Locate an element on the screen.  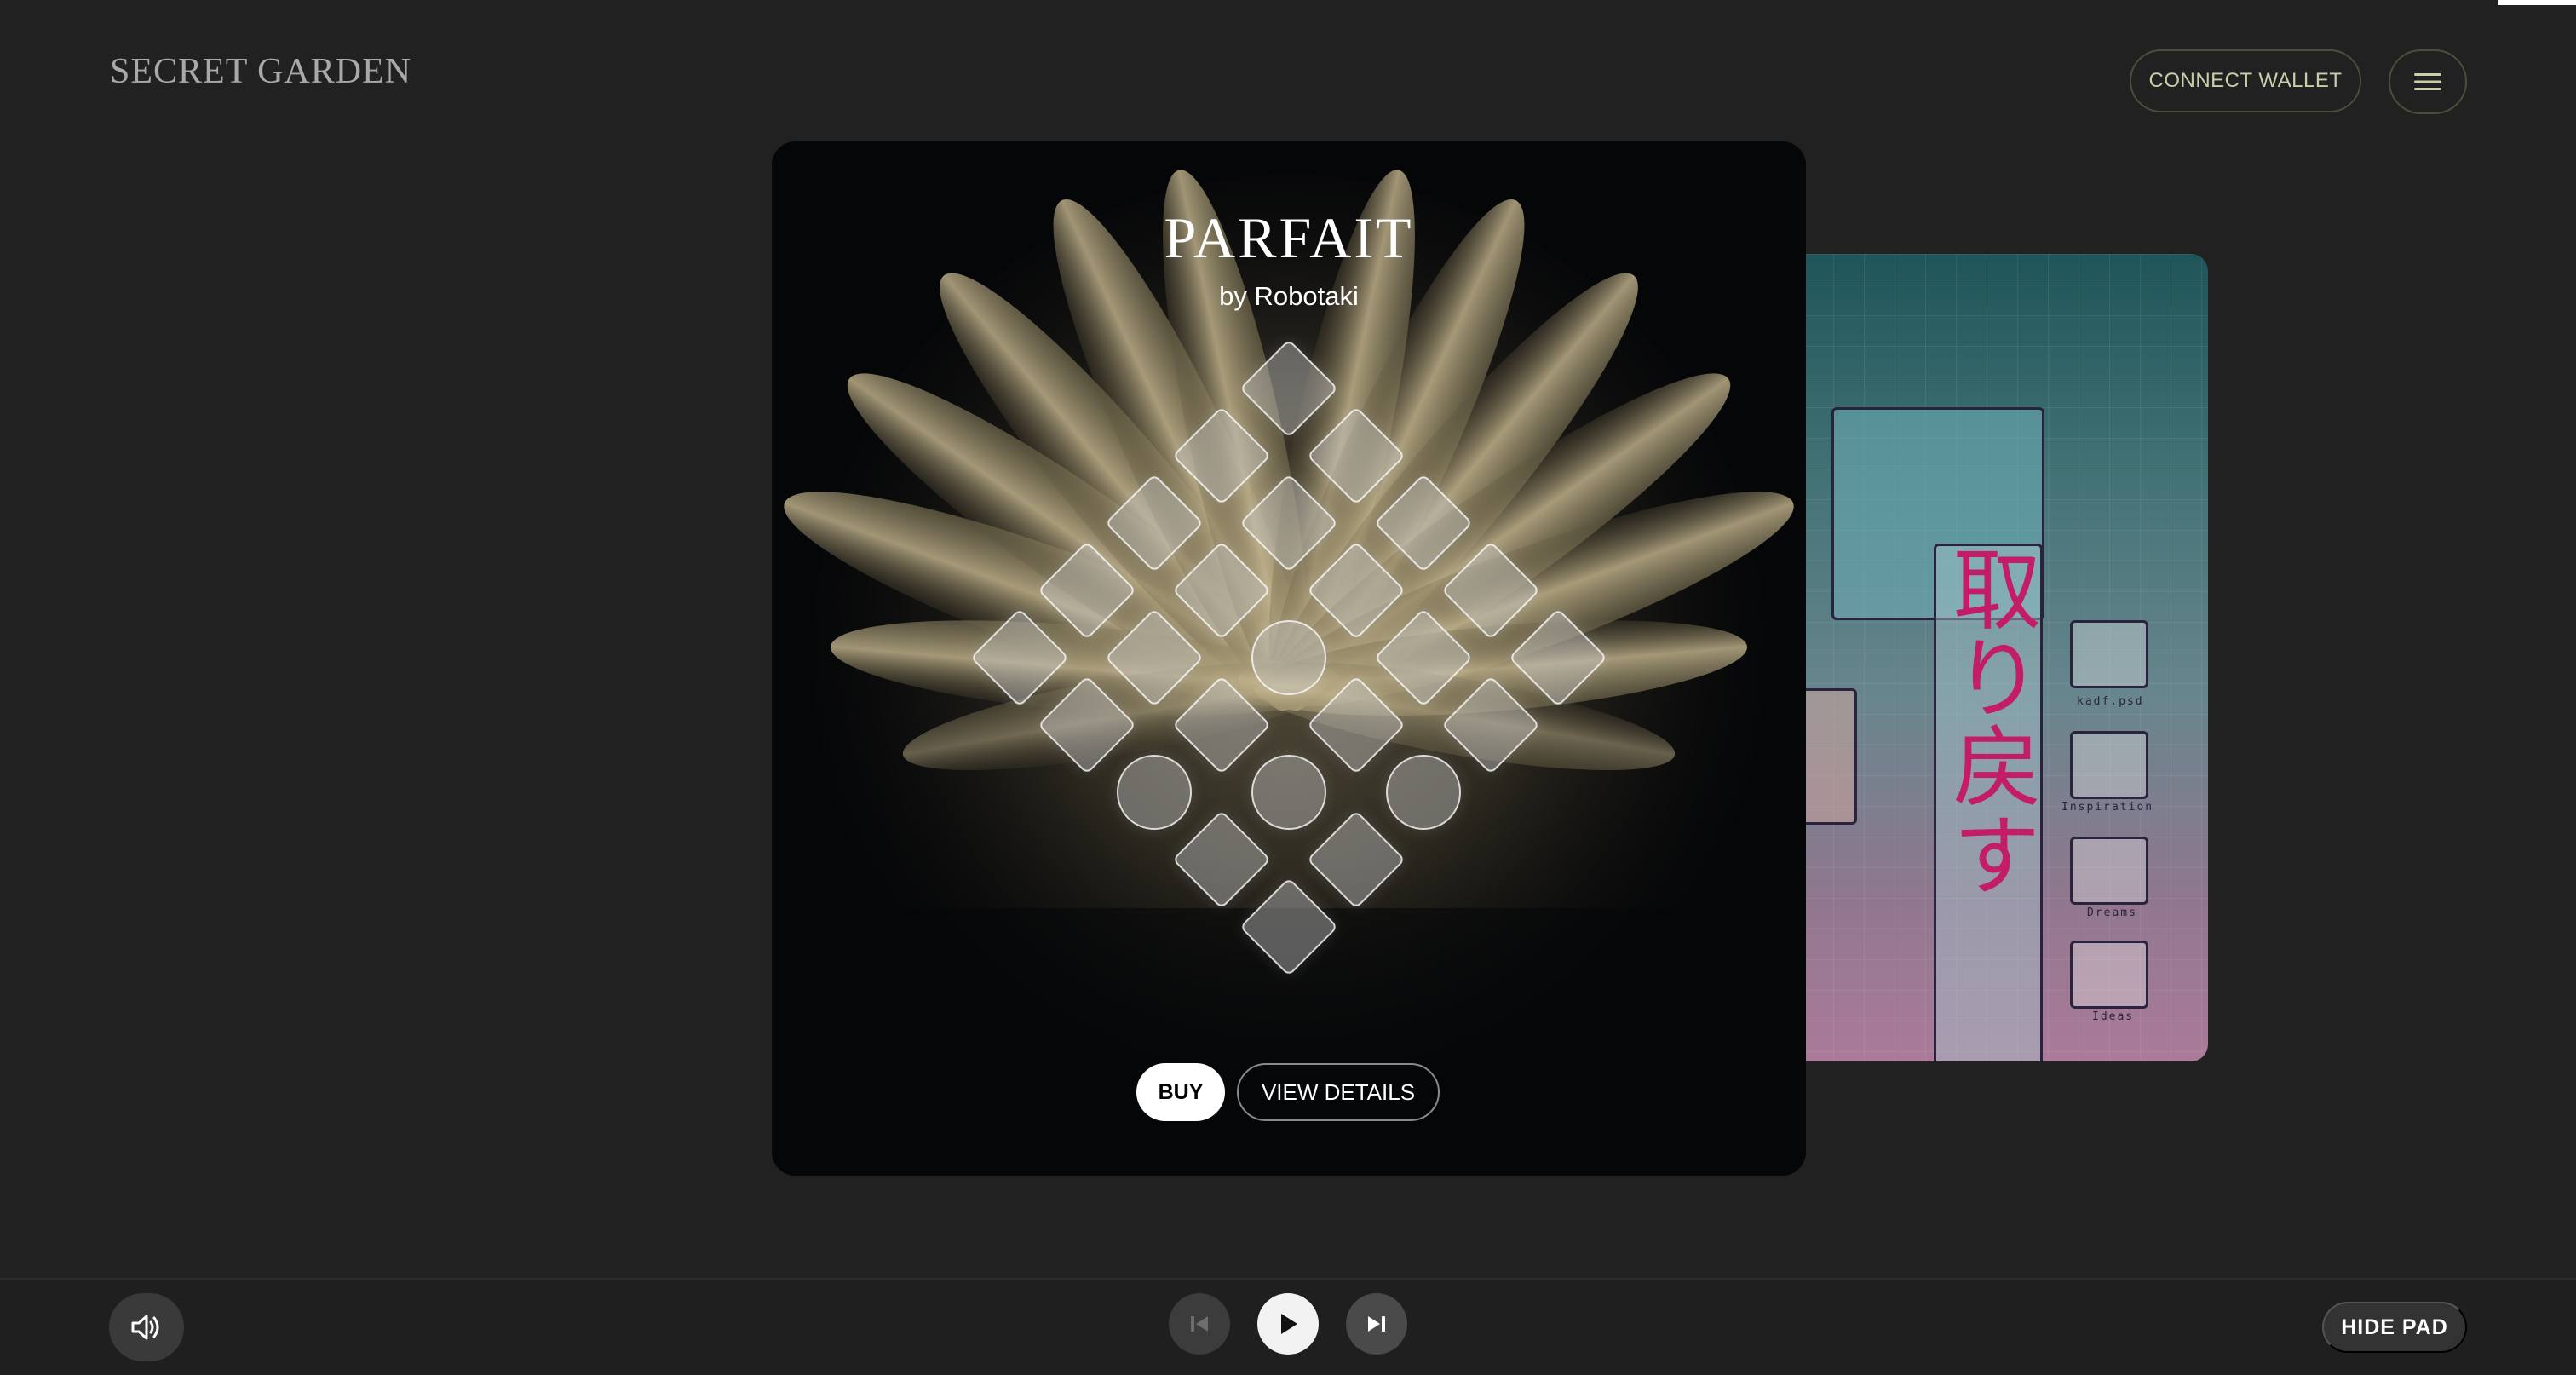
buy-button: BUY is located at coordinates (1180, 1092).